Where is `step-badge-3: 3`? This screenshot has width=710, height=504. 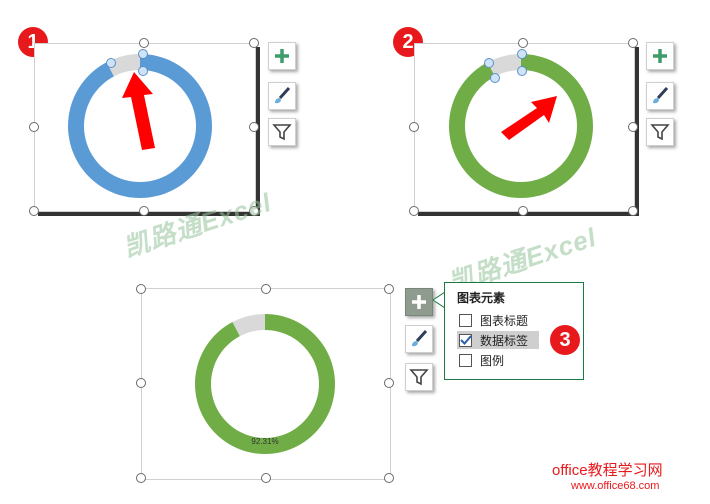
step-badge-3: 3 is located at coordinates (565, 340).